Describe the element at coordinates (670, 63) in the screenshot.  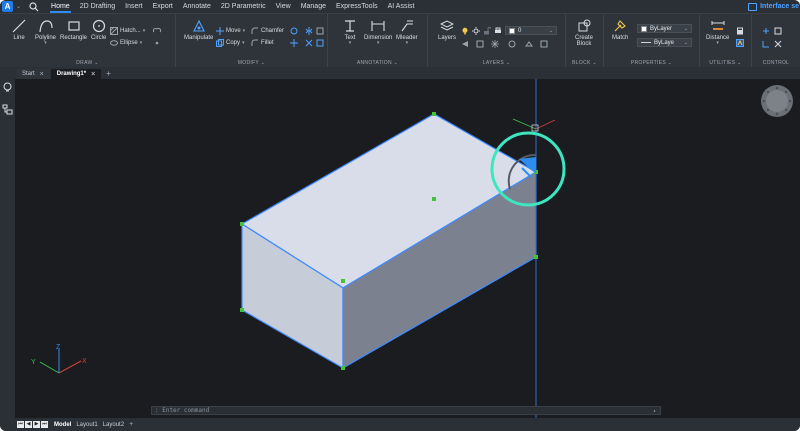
I see `properties-expand-chevron-icon: ⌄` at that location.